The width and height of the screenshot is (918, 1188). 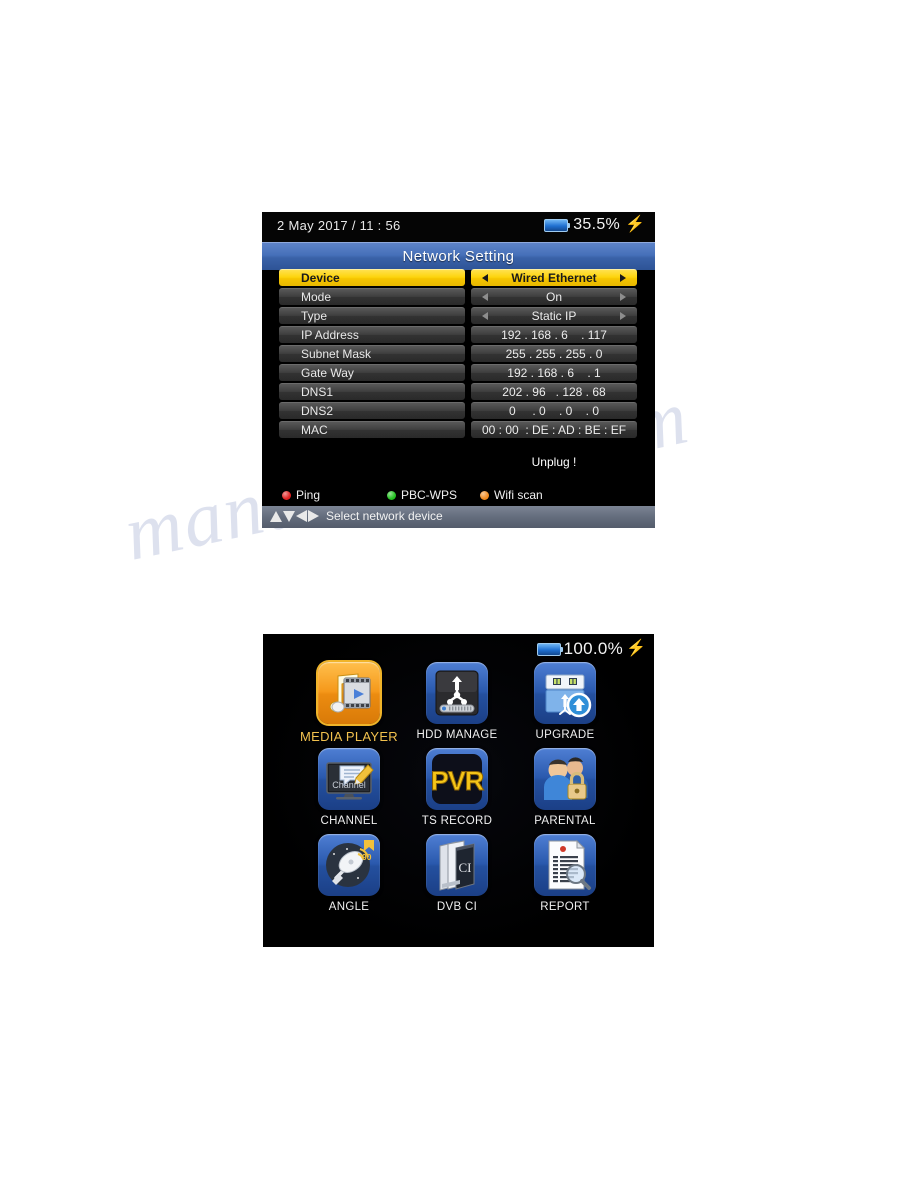 I want to click on menu-tile: 90 ANGLE, so click(x=349, y=873).